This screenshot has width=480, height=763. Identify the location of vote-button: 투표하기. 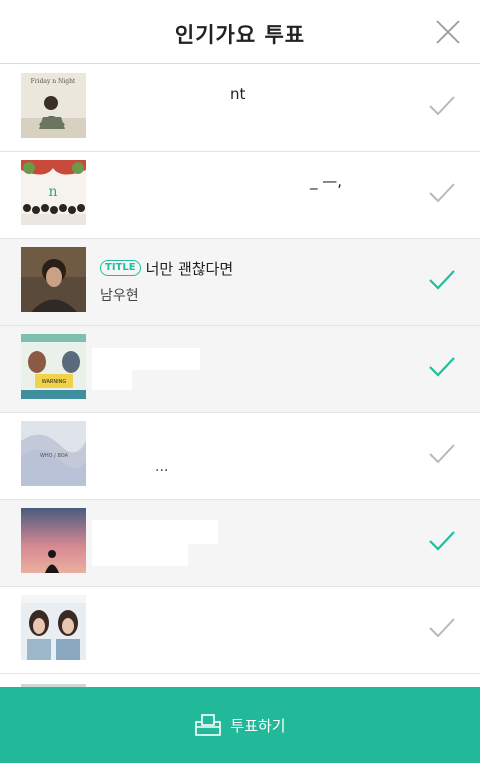
(240, 725).